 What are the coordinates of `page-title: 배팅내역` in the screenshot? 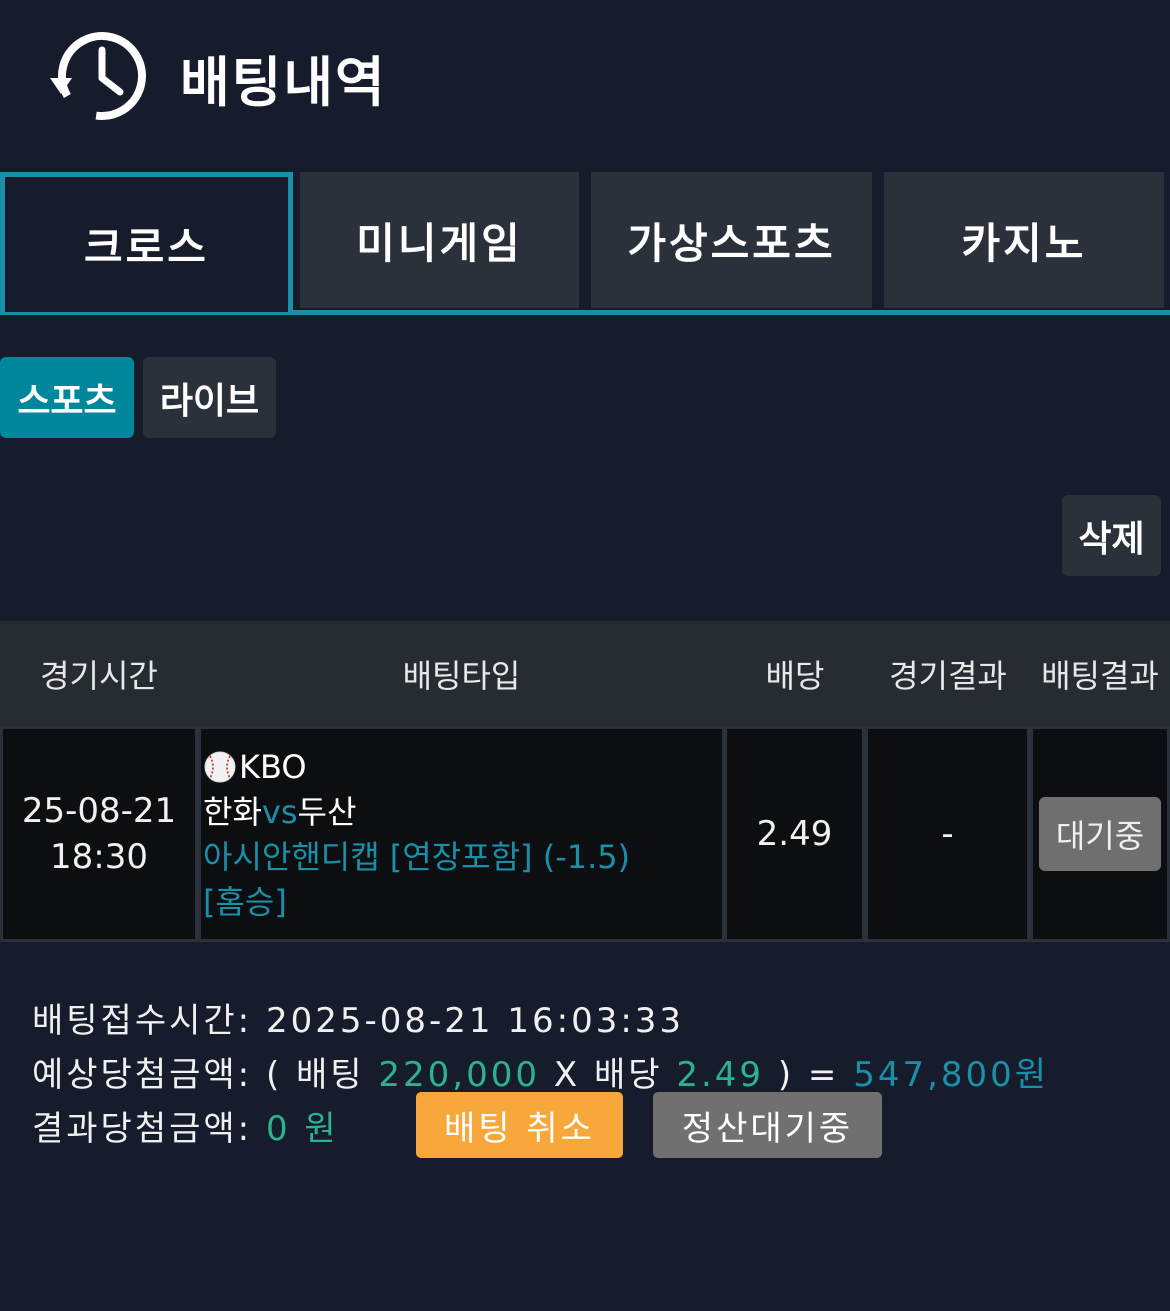 It's located at (283, 82).